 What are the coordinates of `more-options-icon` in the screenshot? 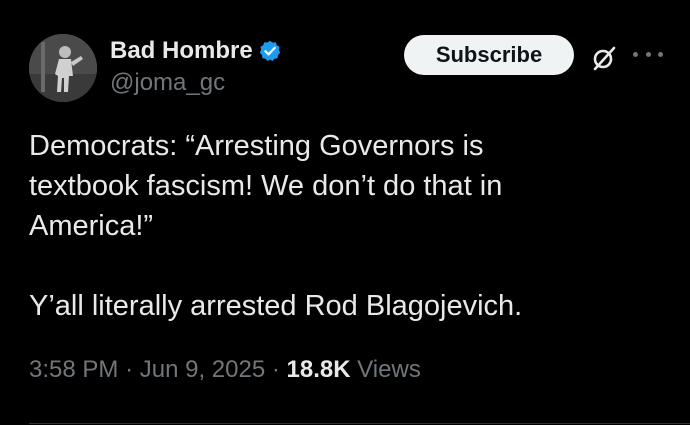 It's located at (648, 54).